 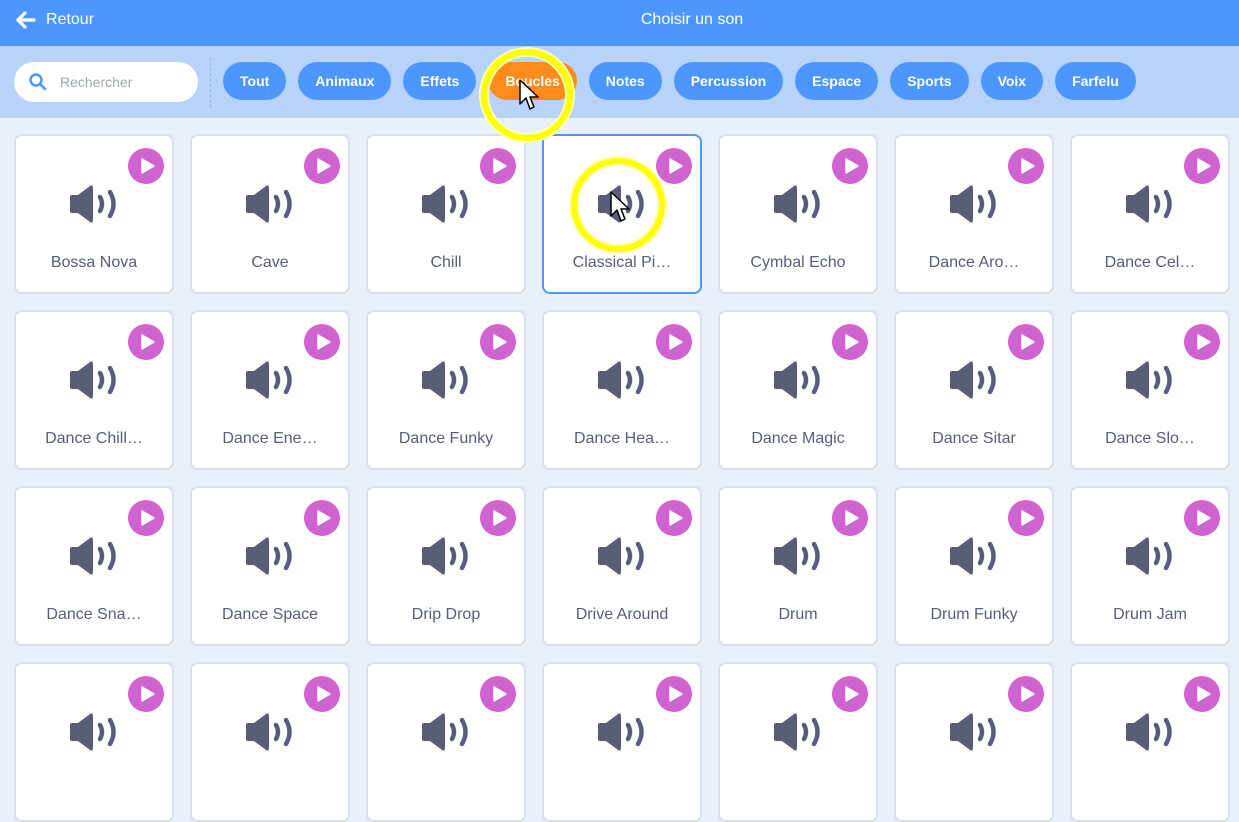 I want to click on sound-card: Dance Funky, so click(x=446, y=390).